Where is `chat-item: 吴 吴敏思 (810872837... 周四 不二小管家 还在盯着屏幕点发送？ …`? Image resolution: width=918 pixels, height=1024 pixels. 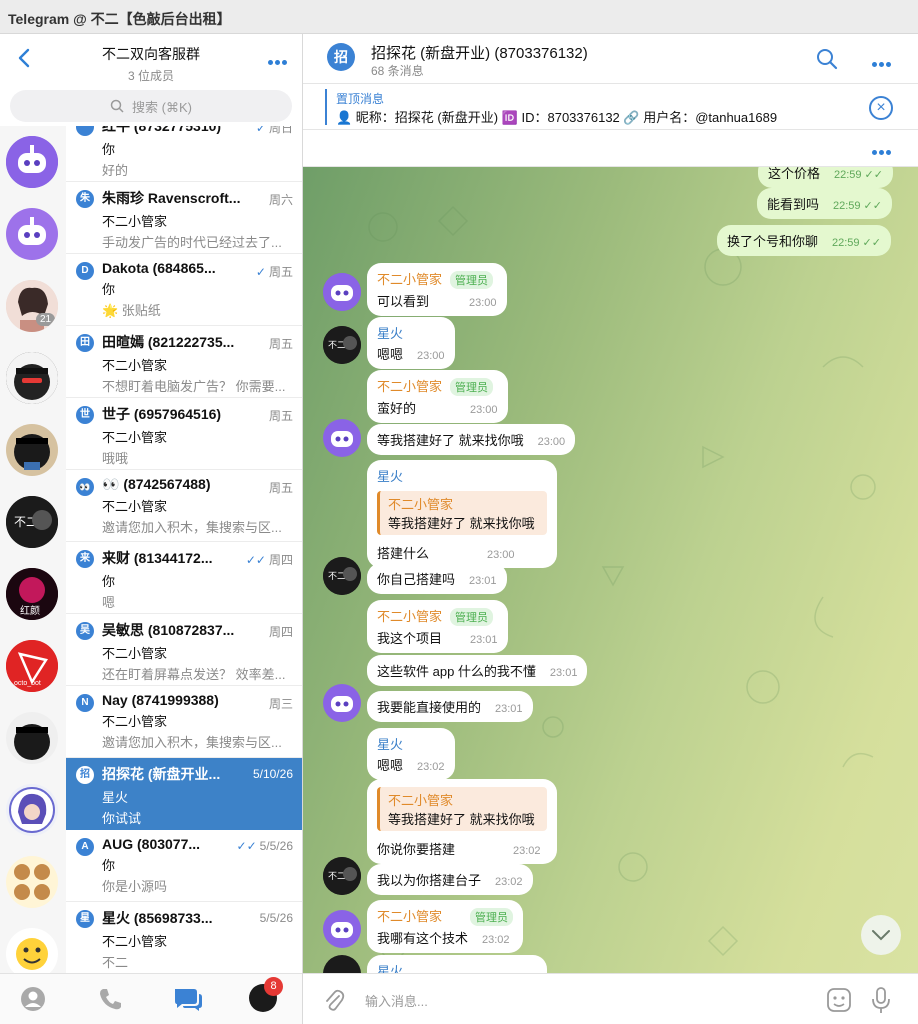 chat-item: 吴 吴敏思 (810872837... 周四 不二小管家 还在盯着屏幕点发送？ … is located at coordinates (184, 650).